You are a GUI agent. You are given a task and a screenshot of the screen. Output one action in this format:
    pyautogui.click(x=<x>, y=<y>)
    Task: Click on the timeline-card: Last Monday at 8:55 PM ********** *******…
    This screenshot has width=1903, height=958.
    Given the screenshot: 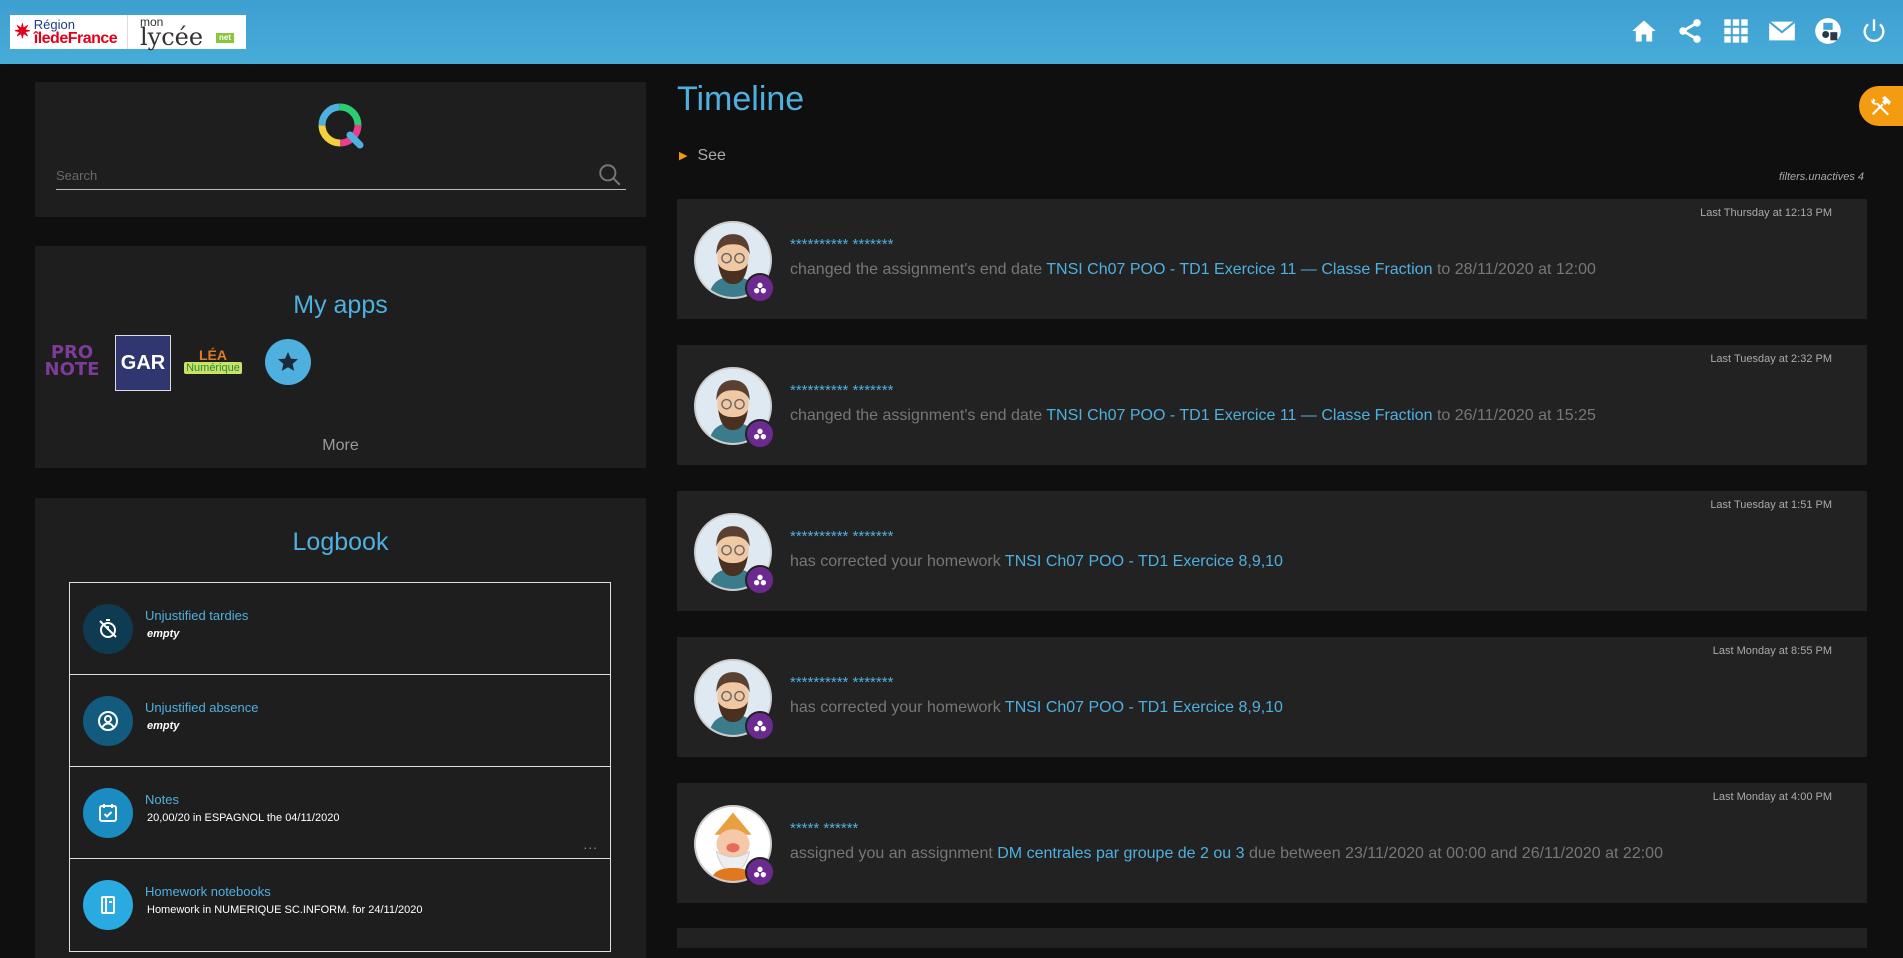 What is the action you would take?
    pyautogui.click(x=1272, y=697)
    